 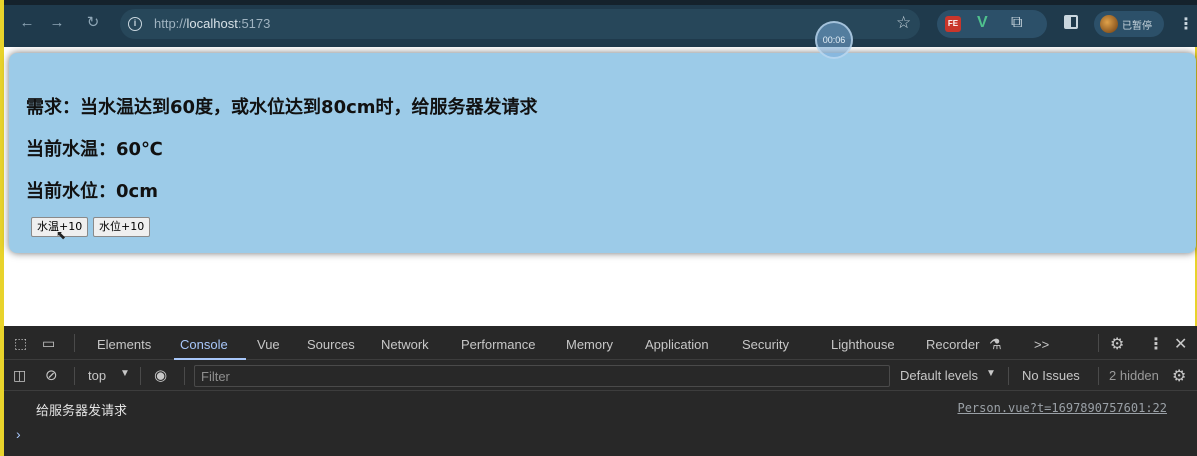 What do you see at coordinates (992, 24) in the screenshot?
I see `extensions-group: FE V ⧉` at bounding box center [992, 24].